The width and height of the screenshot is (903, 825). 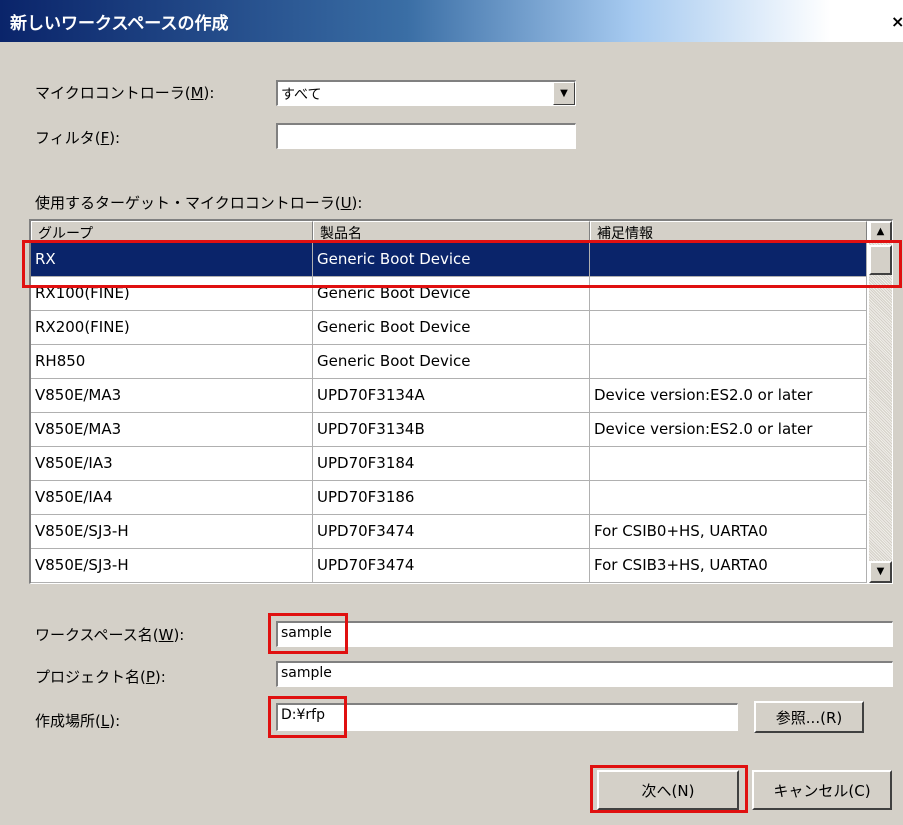 I want to click on project-name-input: sample, so click(x=584, y=674).